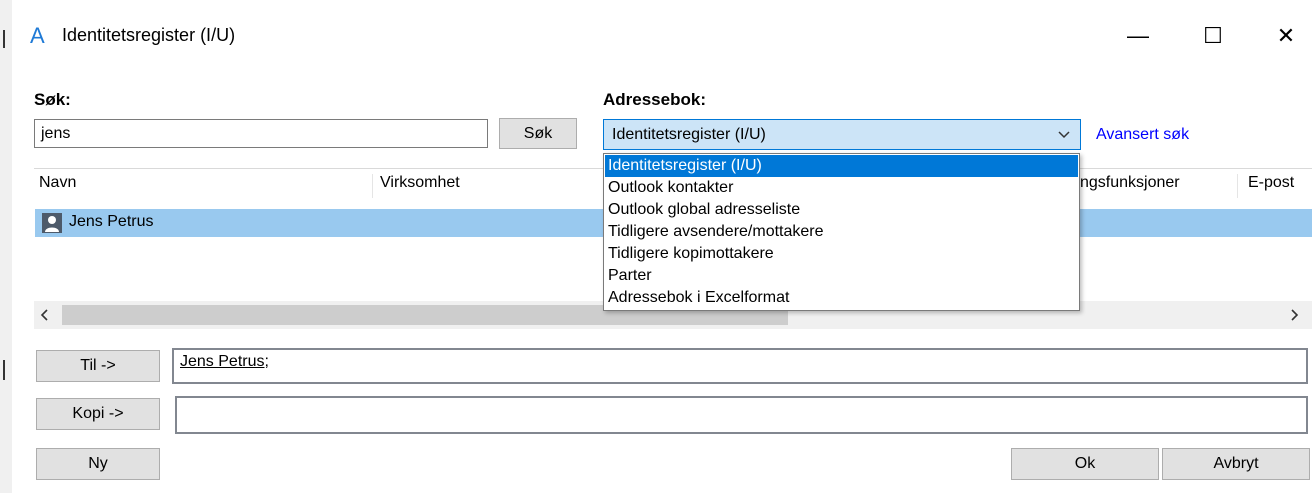 The width and height of the screenshot is (1316, 493). Describe the element at coordinates (149, 35) in the screenshot. I see `window-title: Identitetsregister (I/U)` at that location.